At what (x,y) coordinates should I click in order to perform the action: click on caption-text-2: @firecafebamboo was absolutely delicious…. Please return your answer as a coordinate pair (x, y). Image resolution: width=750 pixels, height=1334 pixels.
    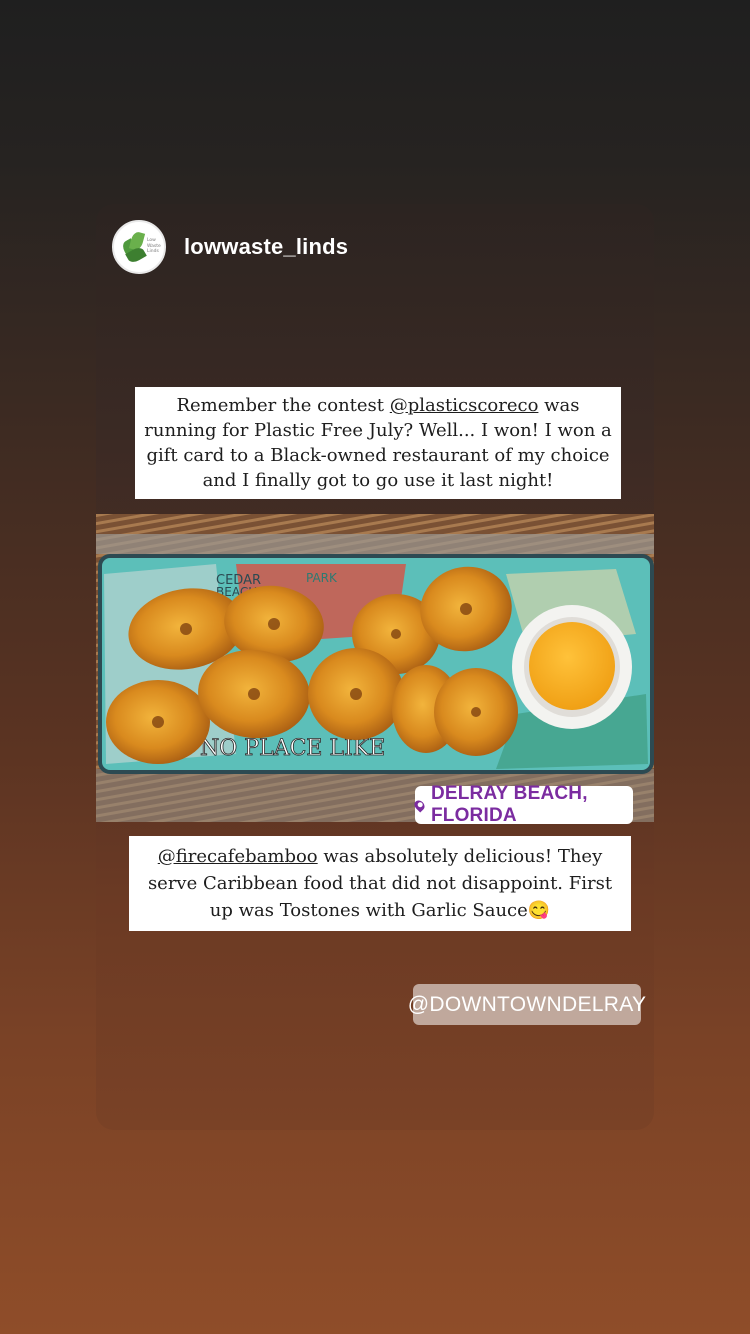
    Looking at the image, I should click on (380, 883).